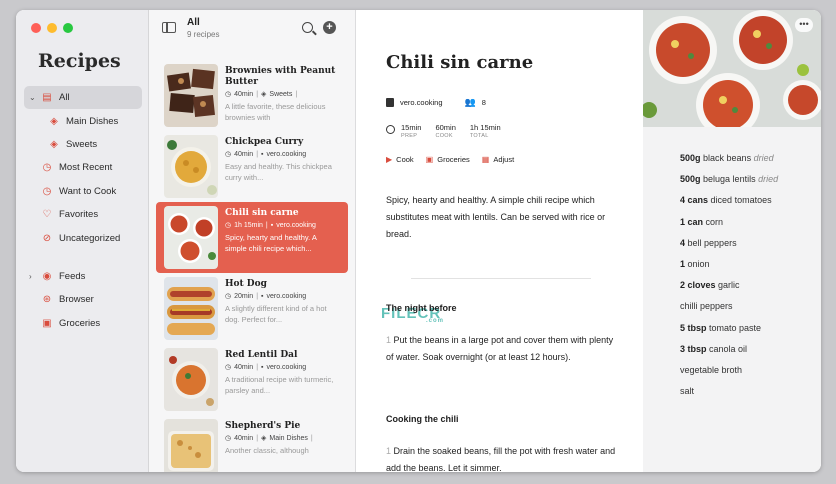 The image size is (836, 484). What do you see at coordinates (68, 28) in the screenshot?
I see `zoom-window-button` at bounding box center [68, 28].